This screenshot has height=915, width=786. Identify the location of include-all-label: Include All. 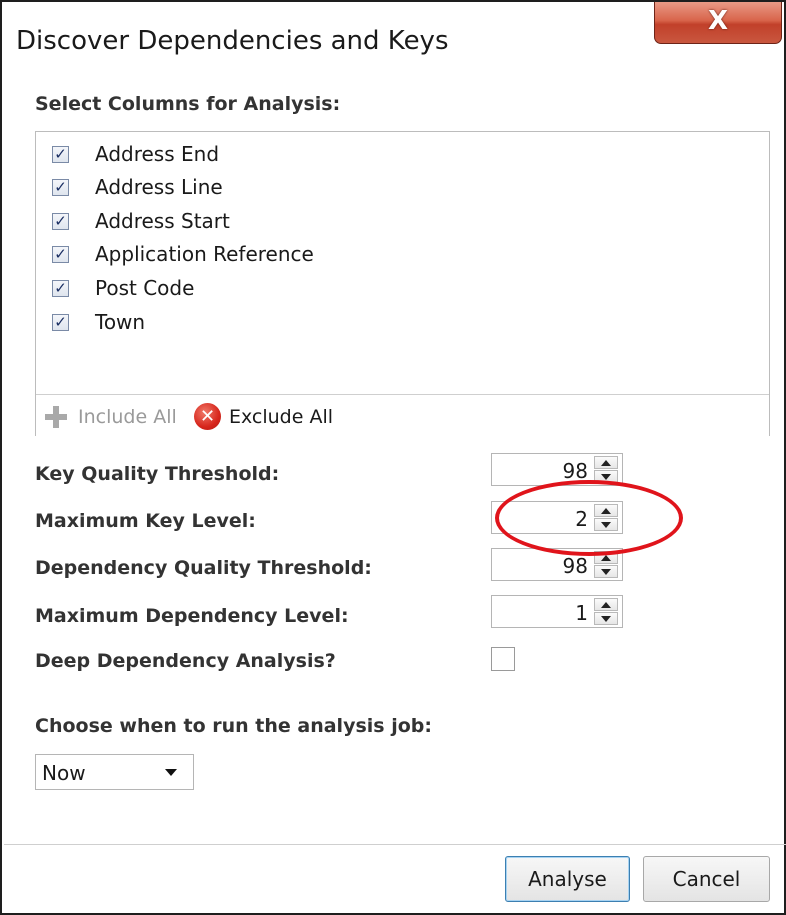
(127, 417).